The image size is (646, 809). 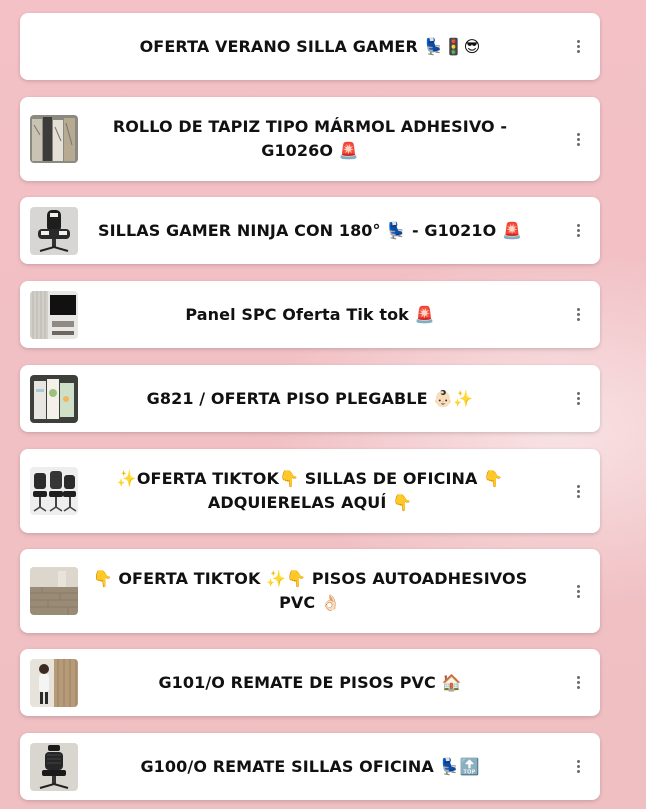 I want to click on link-title: G101/O REMATE DE PISOS PVC 🏠, so click(x=310, y=682).